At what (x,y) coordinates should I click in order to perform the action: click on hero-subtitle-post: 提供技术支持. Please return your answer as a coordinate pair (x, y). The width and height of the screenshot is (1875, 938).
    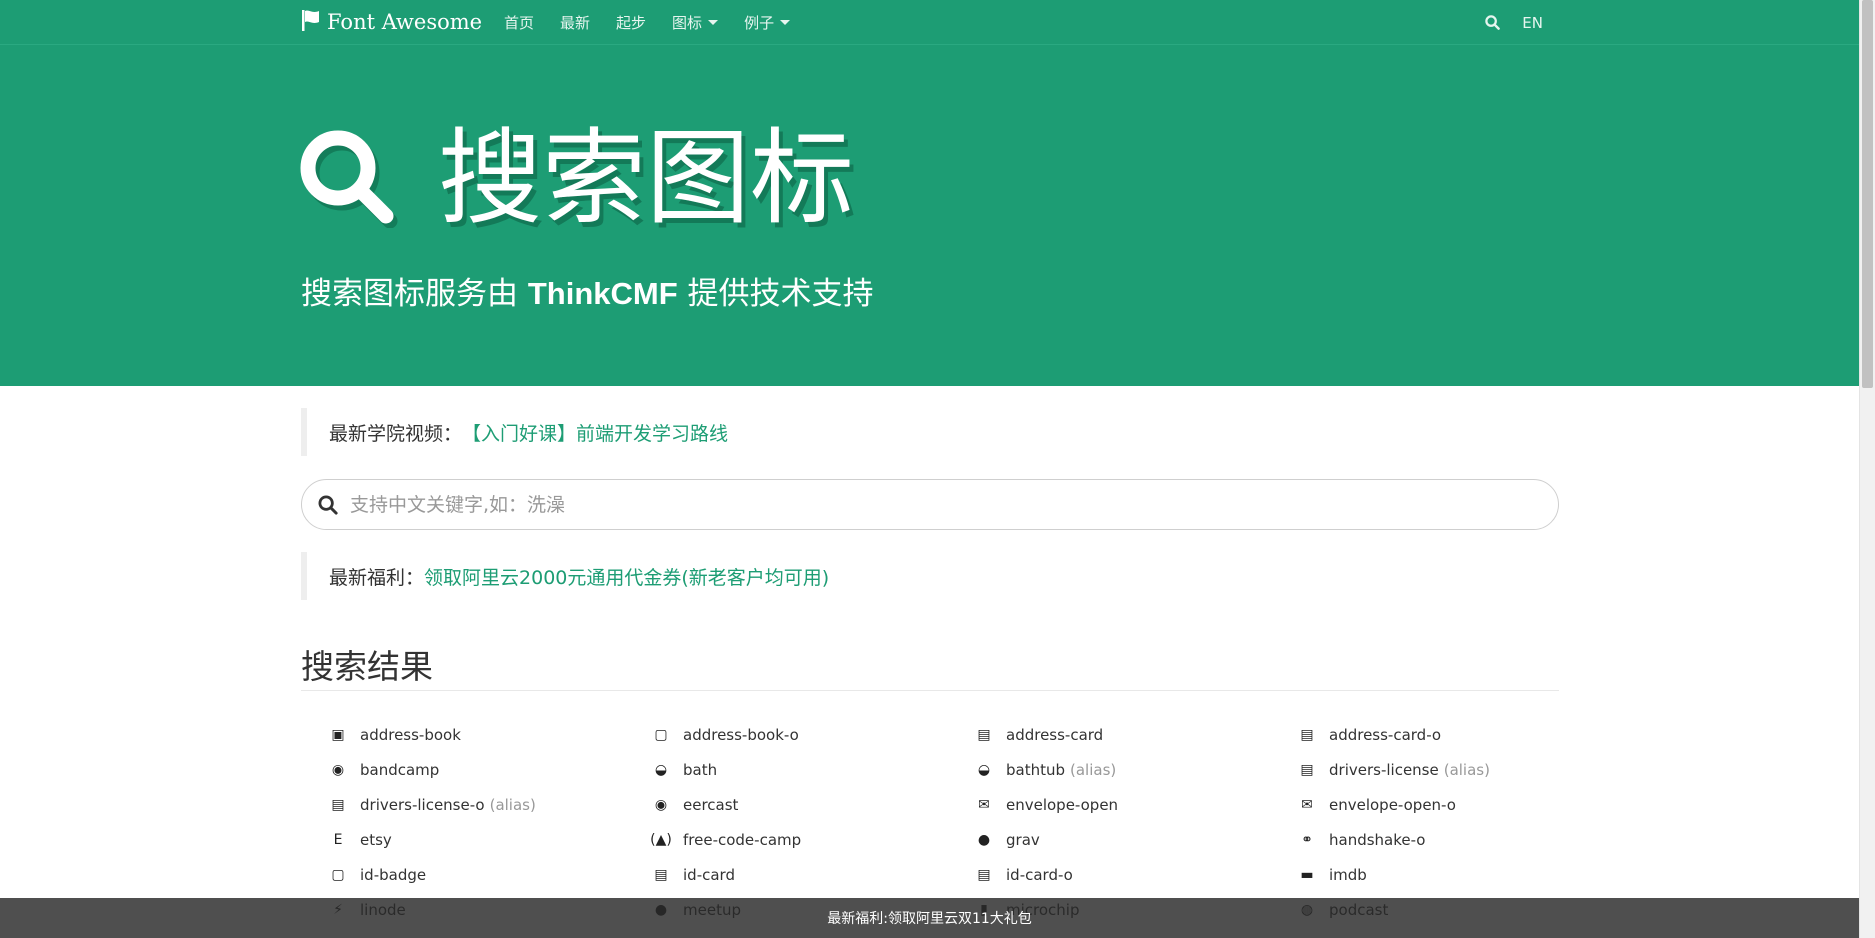
    Looking at the image, I should click on (775, 294).